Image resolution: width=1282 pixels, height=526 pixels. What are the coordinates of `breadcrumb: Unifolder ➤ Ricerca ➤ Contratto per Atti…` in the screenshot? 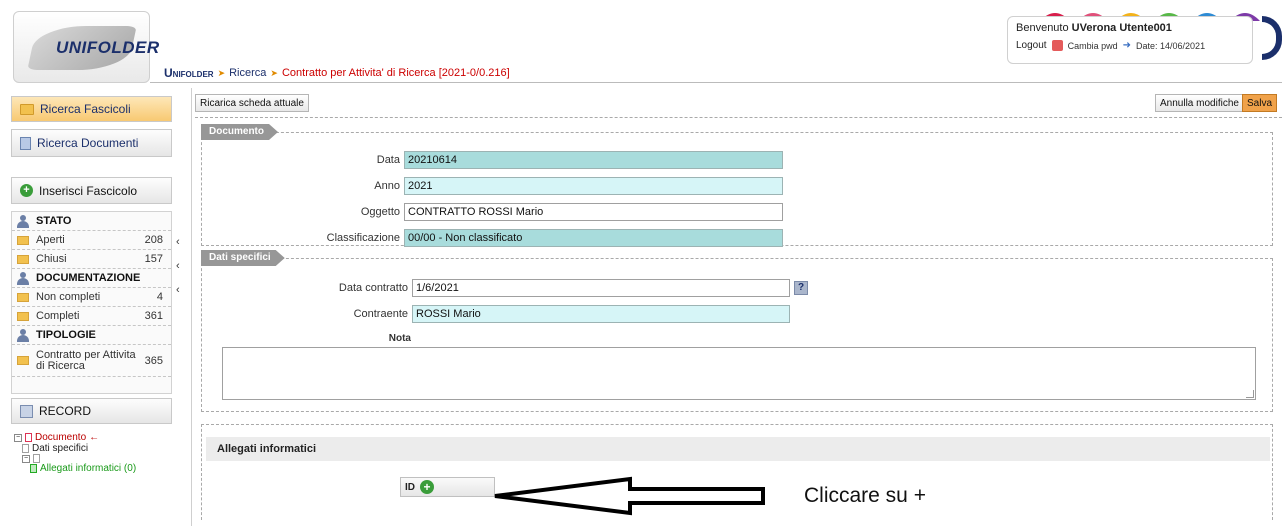 It's located at (337, 73).